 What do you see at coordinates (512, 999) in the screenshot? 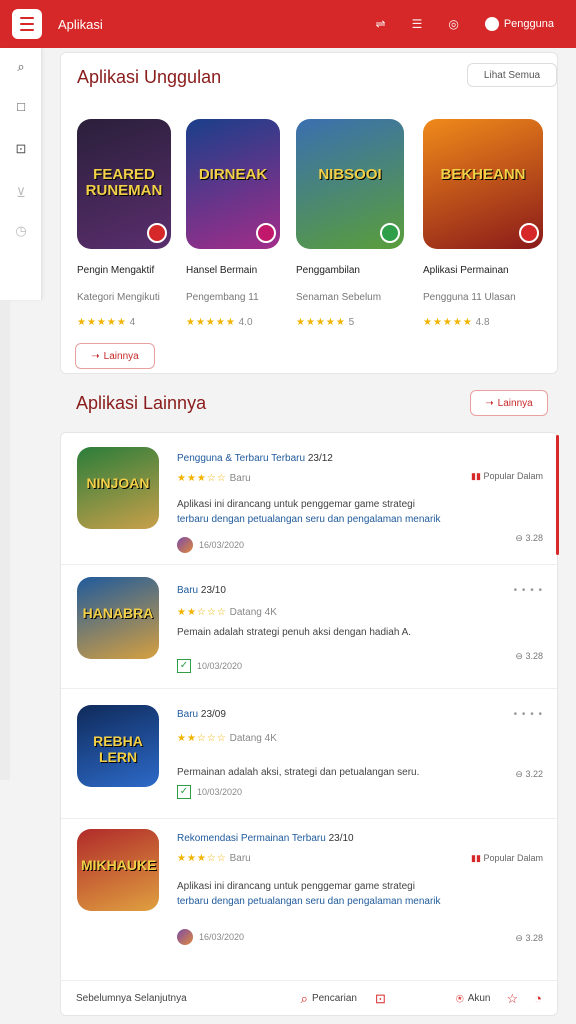
I see `star-icon: ☆` at bounding box center [512, 999].